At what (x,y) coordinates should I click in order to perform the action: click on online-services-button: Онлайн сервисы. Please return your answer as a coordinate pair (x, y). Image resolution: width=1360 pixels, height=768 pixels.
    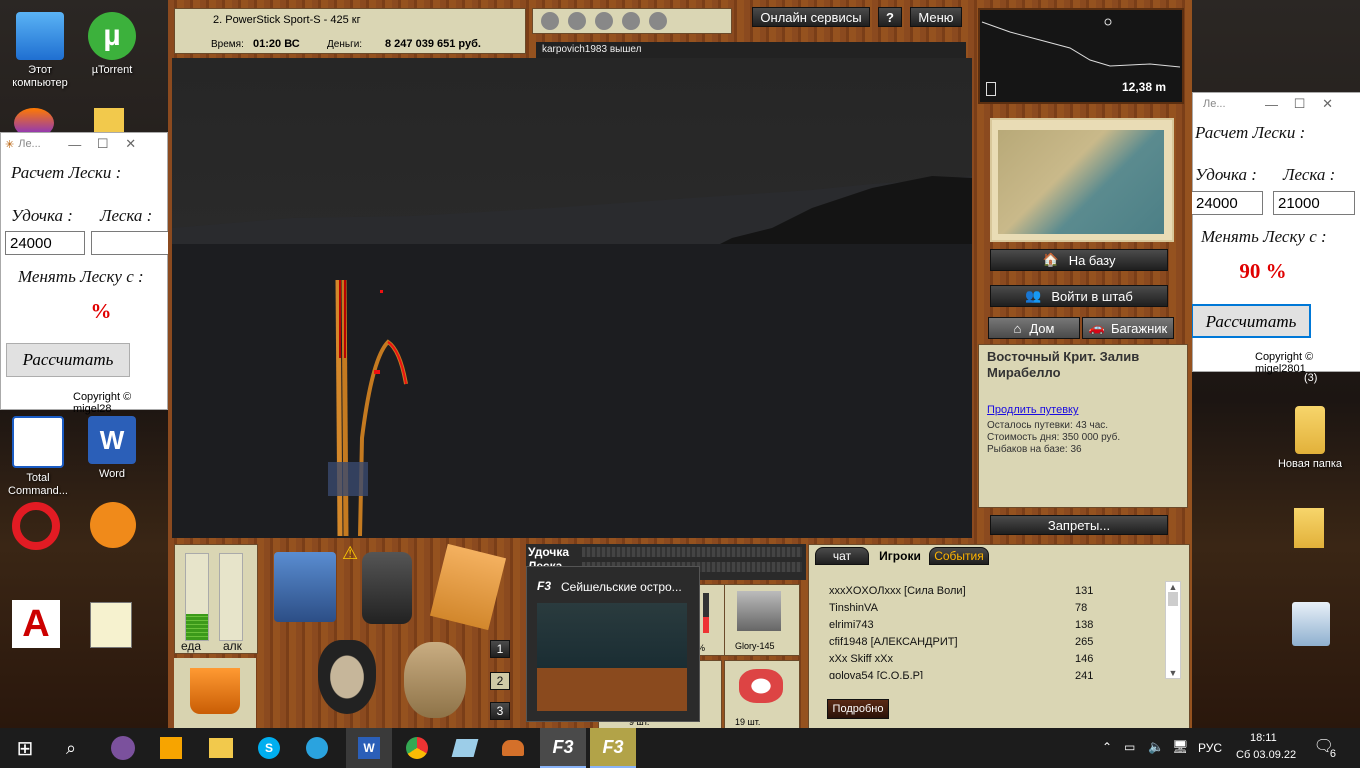
    Looking at the image, I should click on (811, 17).